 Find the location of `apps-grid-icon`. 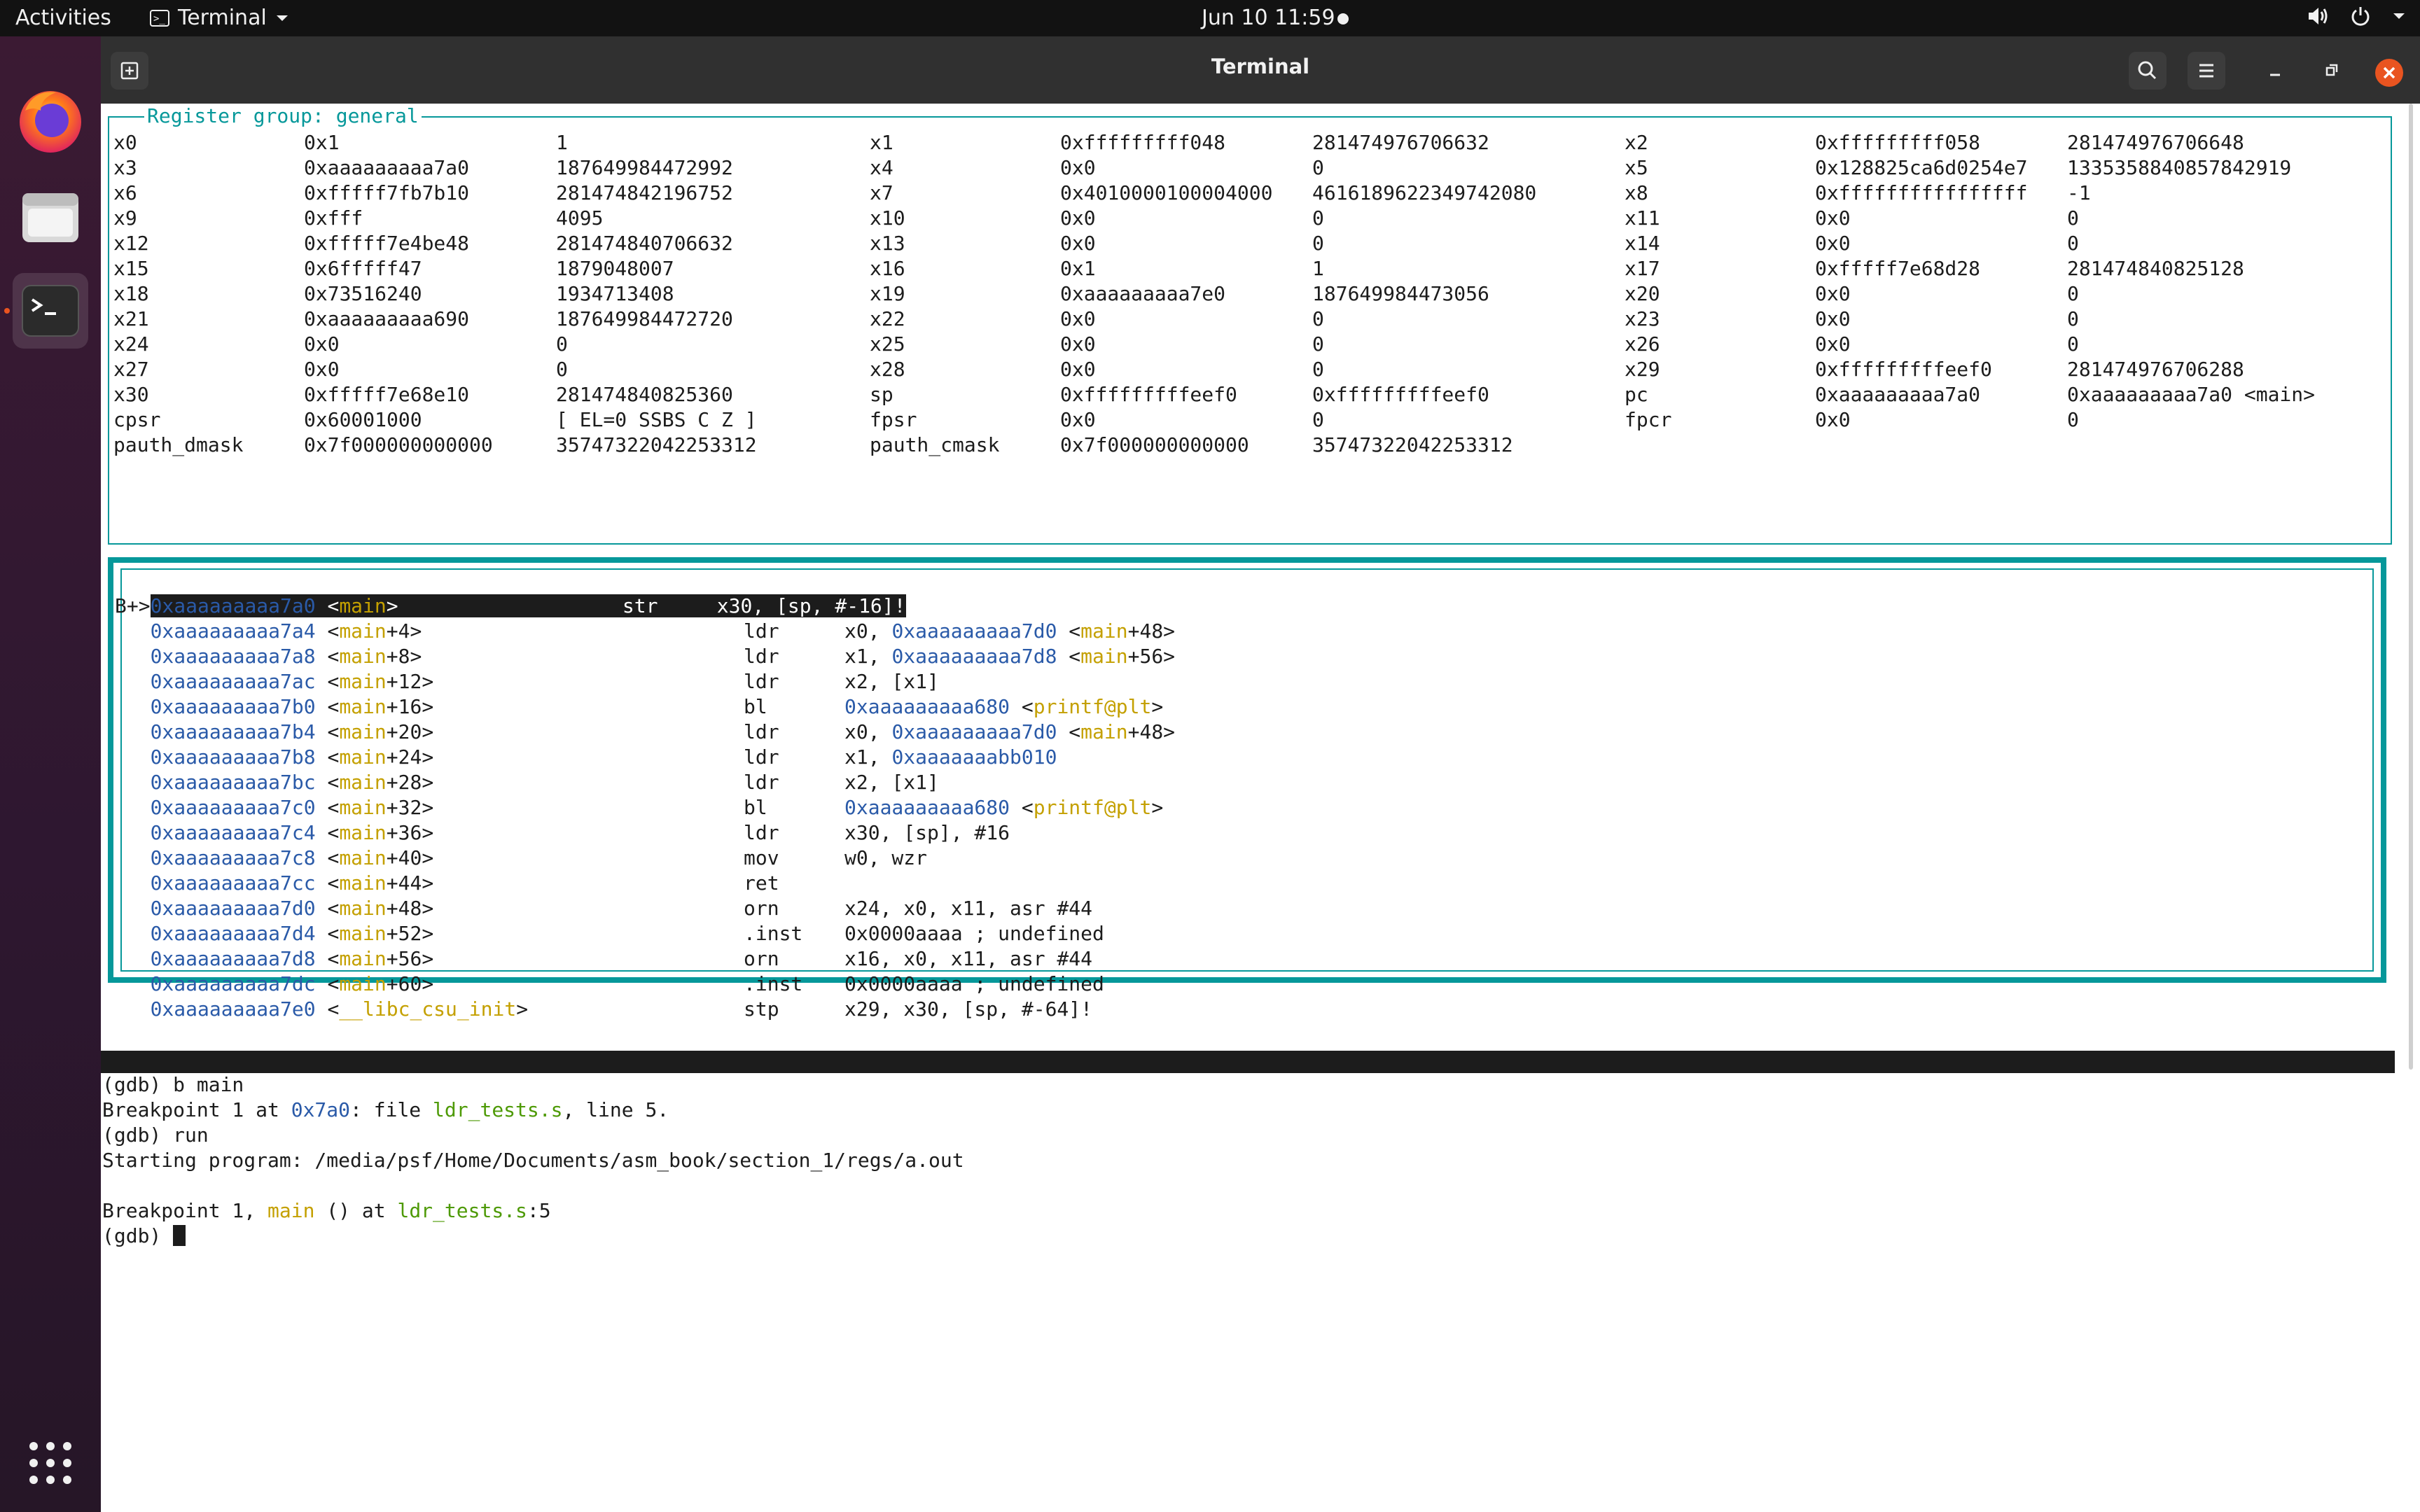

apps-grid-icon is located at coordinates (50, 1463).